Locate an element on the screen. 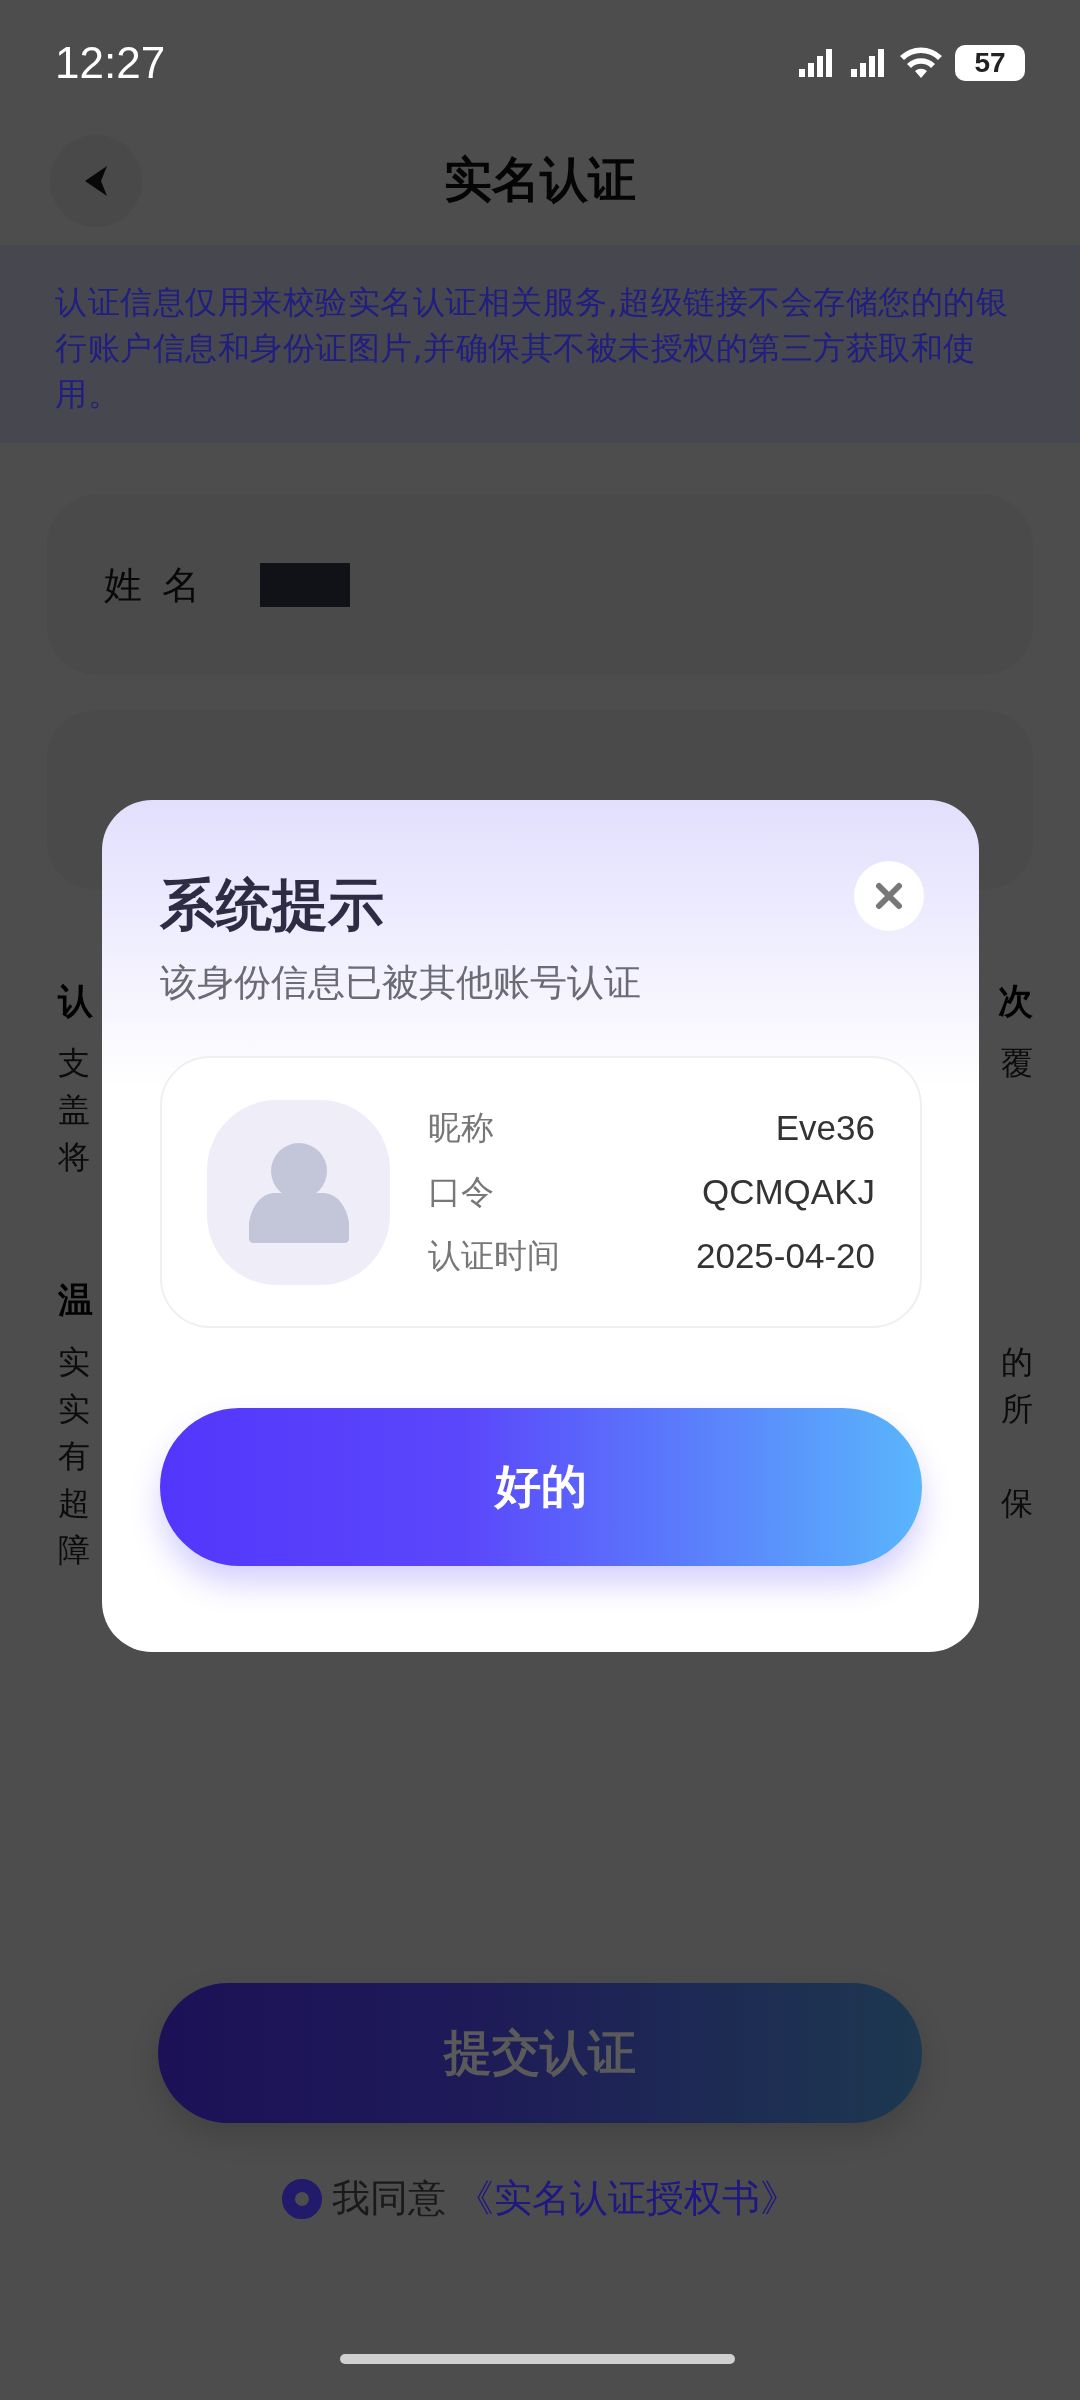 Image resolution: width=1080 pixels, height=2400 pixels. page-title: 实名认证 is located at coordinates (540, 179).